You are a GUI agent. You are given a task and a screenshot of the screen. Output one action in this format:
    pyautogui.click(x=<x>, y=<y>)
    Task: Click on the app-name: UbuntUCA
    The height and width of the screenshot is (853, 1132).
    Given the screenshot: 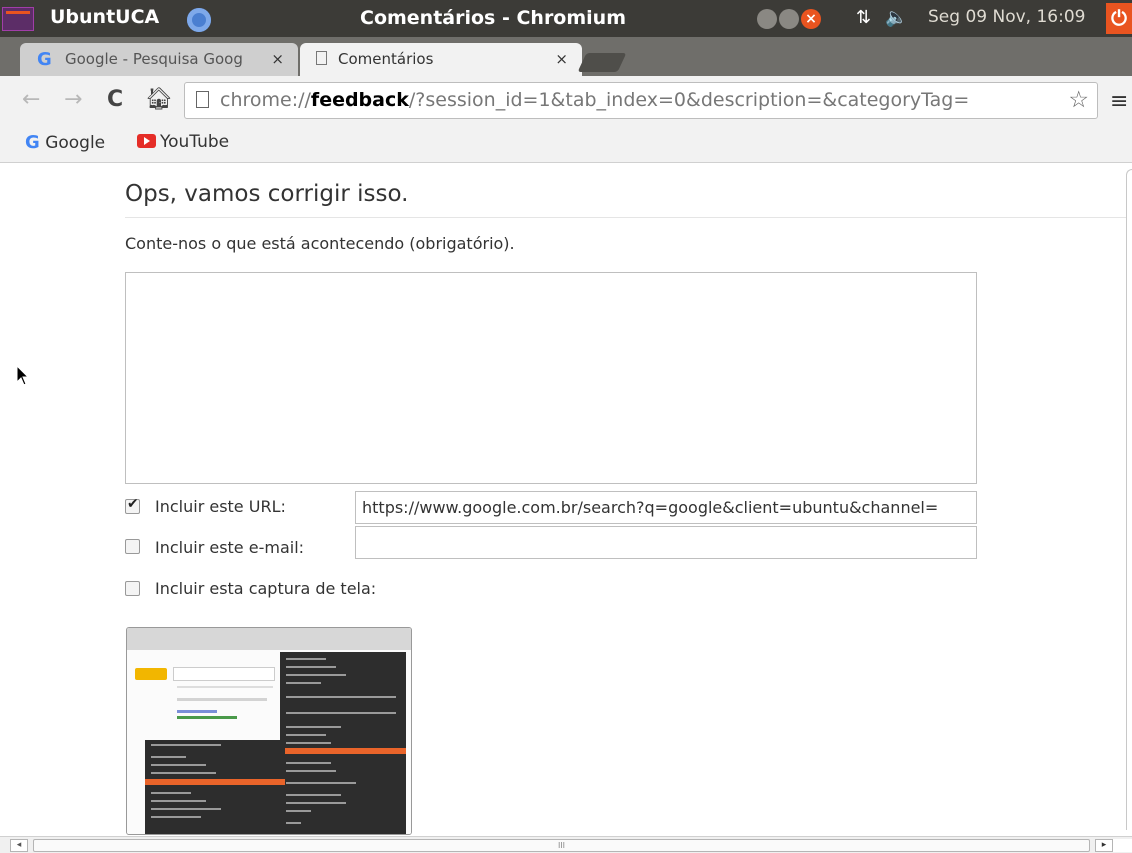 What is the action you would take?
    pyautogui.click(x=105, y=17)
    